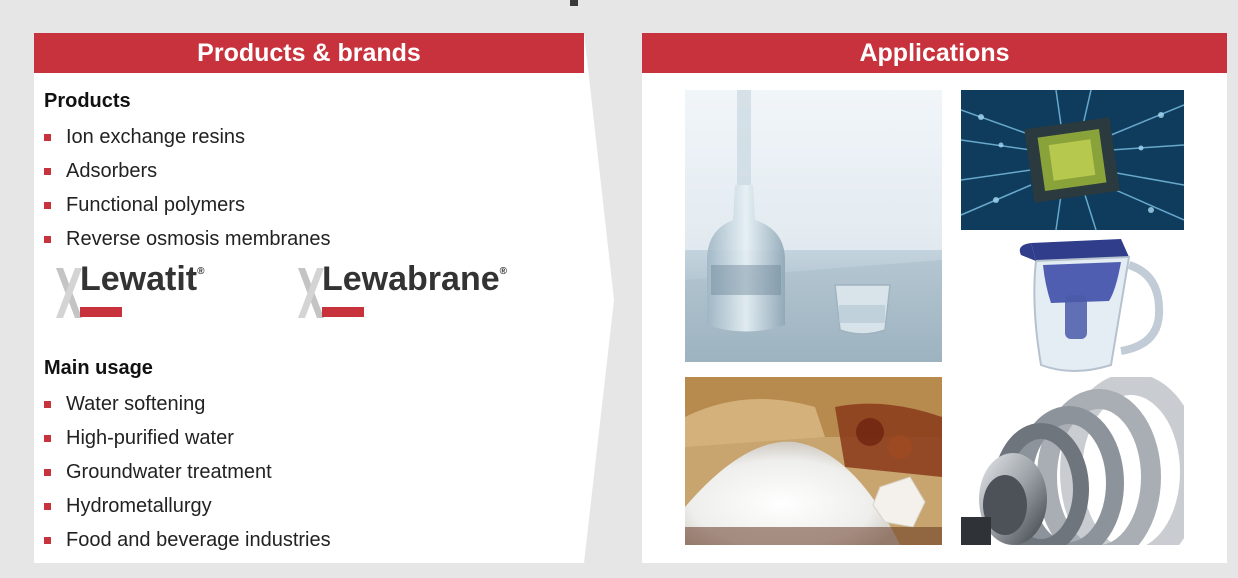 The width and height of the screenshot is (1238, 578). What do you see at coordinates (1072, 160) in the screenshot?
I see `microchip-photo` at bounding box center [1072, 160].